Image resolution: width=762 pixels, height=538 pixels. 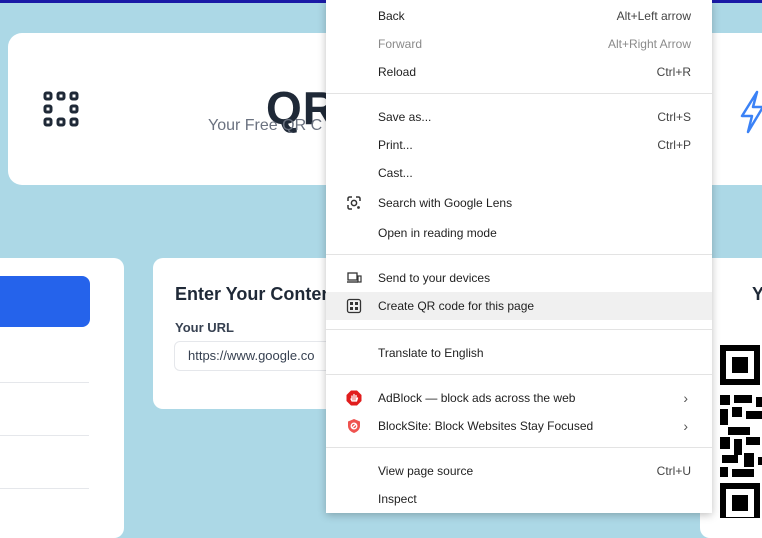 What do you see at coordinates (204, 327) in the screenshot?
I see `url-label: Your URL` at bounding box center [204, 327].